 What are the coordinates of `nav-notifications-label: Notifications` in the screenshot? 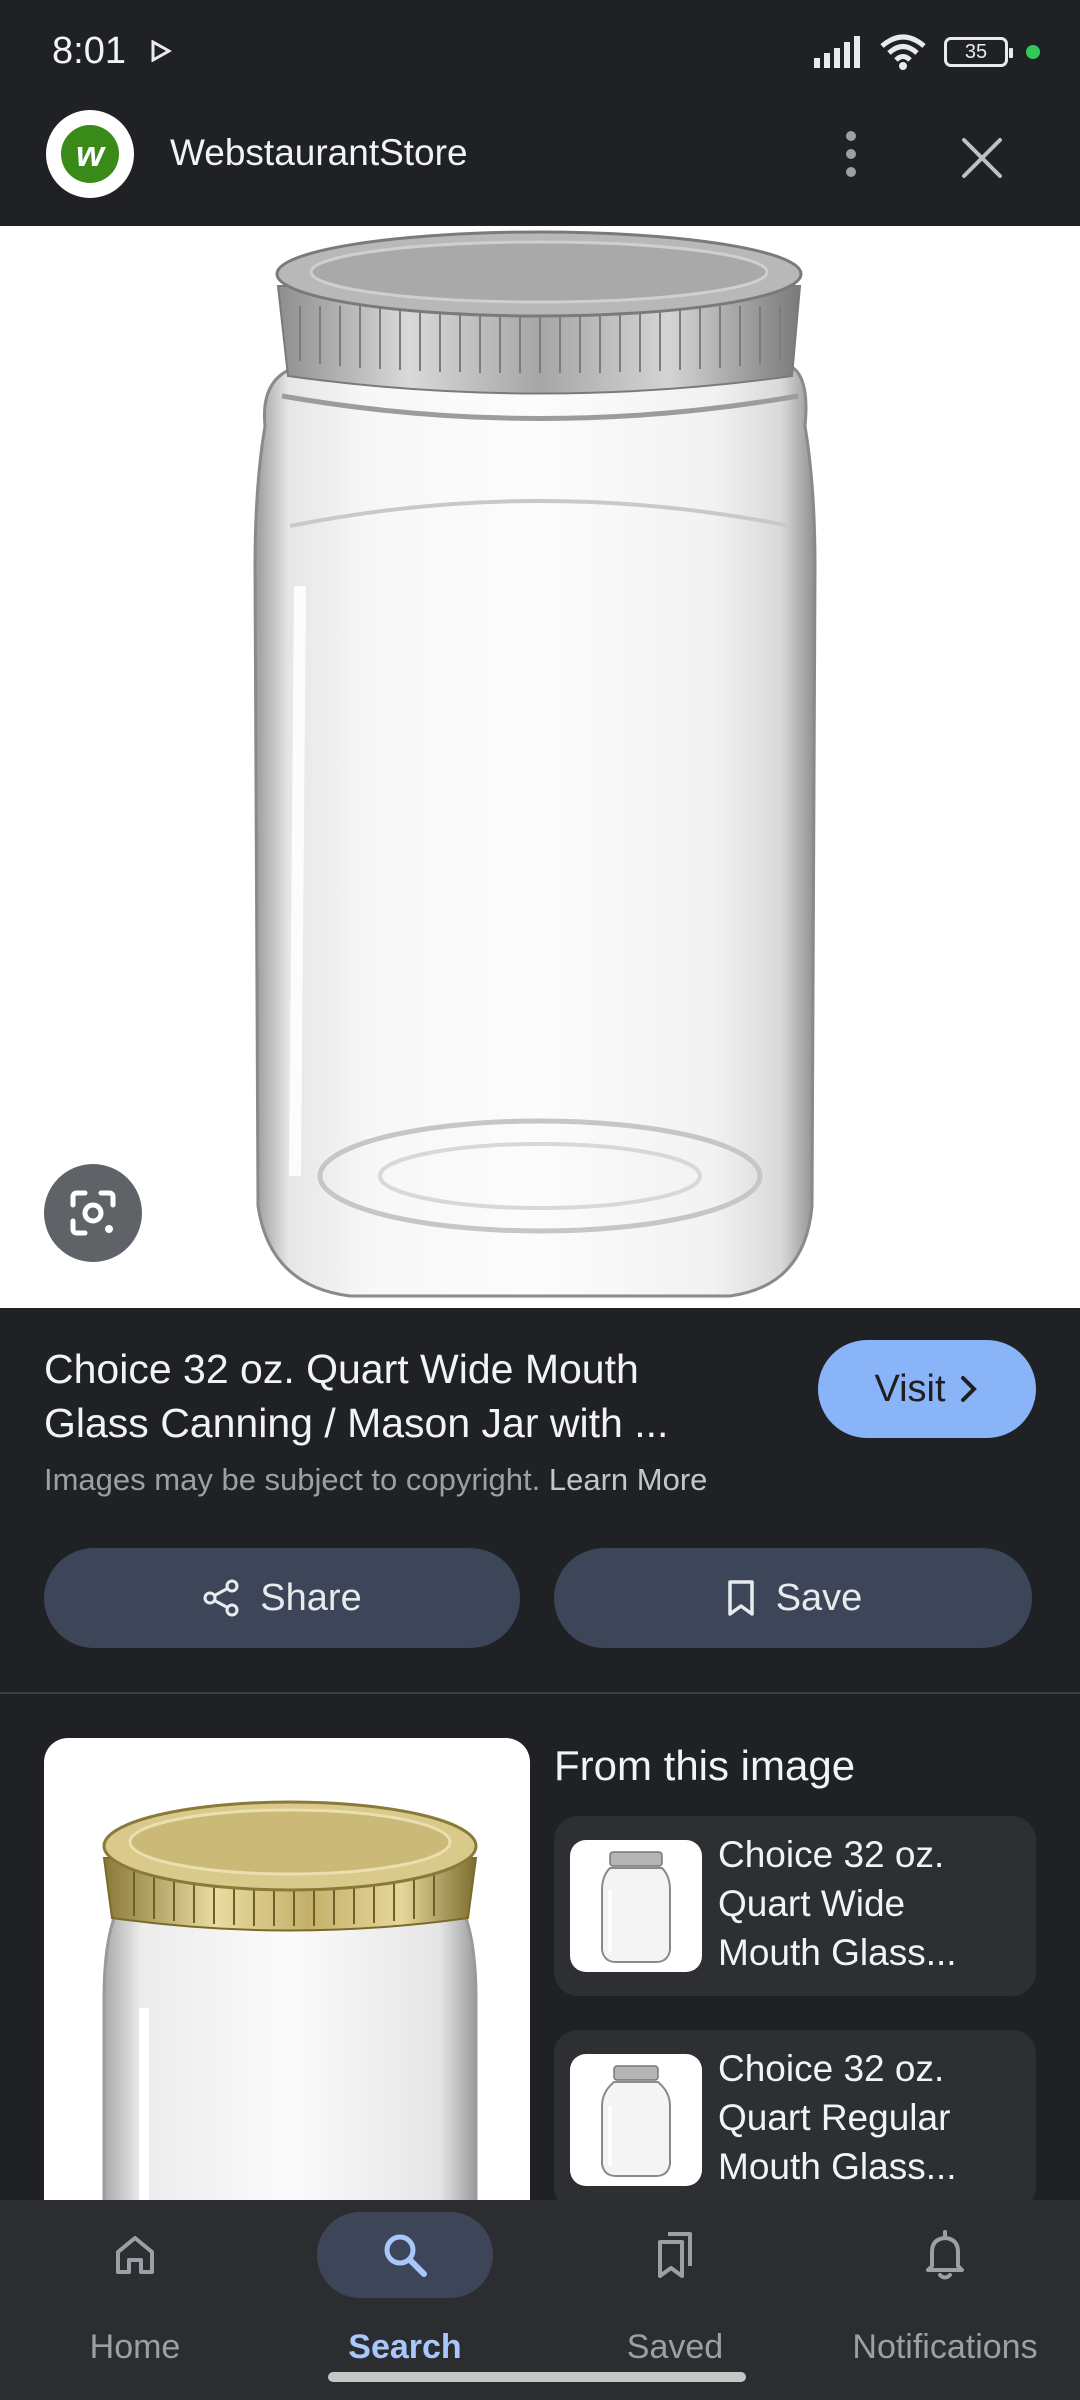 It's located at (945, 2347).